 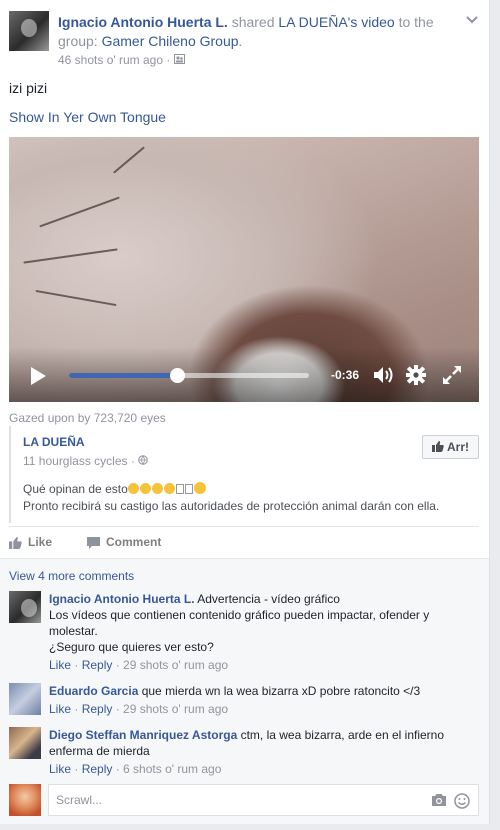 I want to click on comment-timestamp: 6 shots o' rum ago, so click(x=172, y=769).